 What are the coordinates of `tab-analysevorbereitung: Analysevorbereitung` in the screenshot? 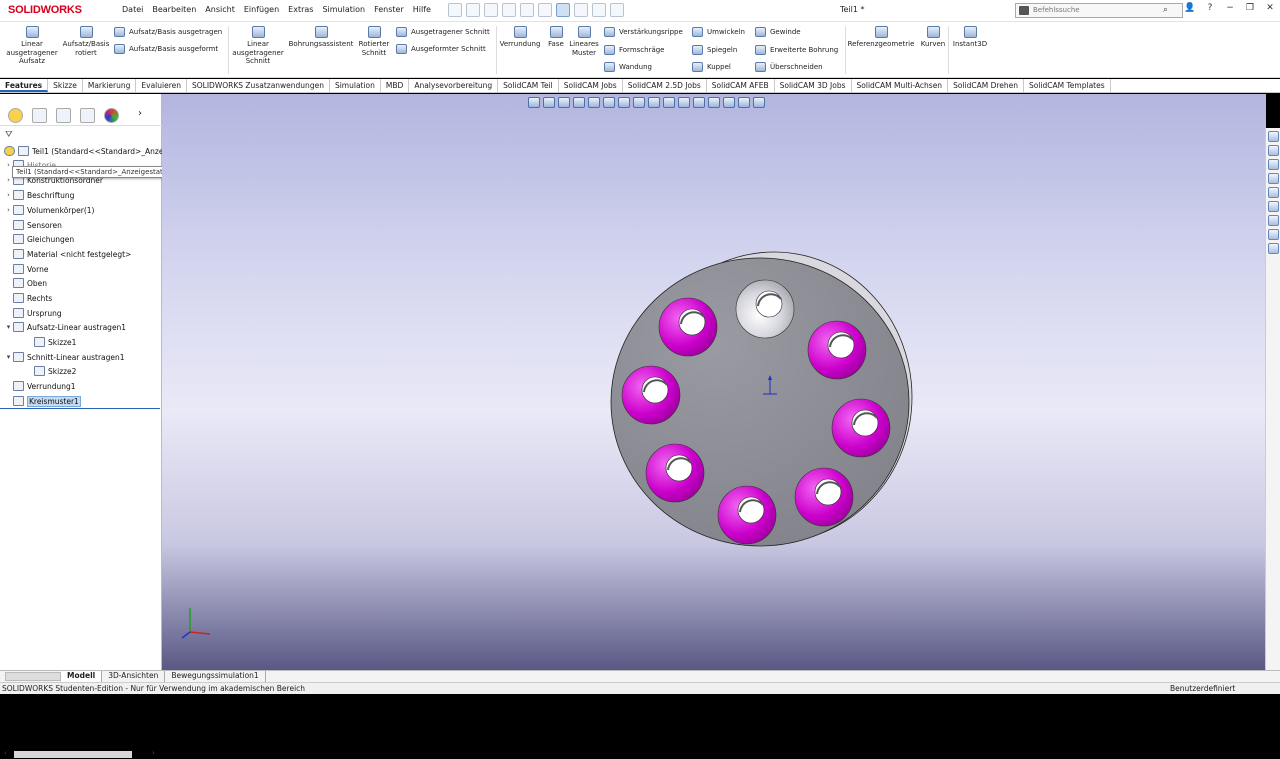 It's located at (454, 85).